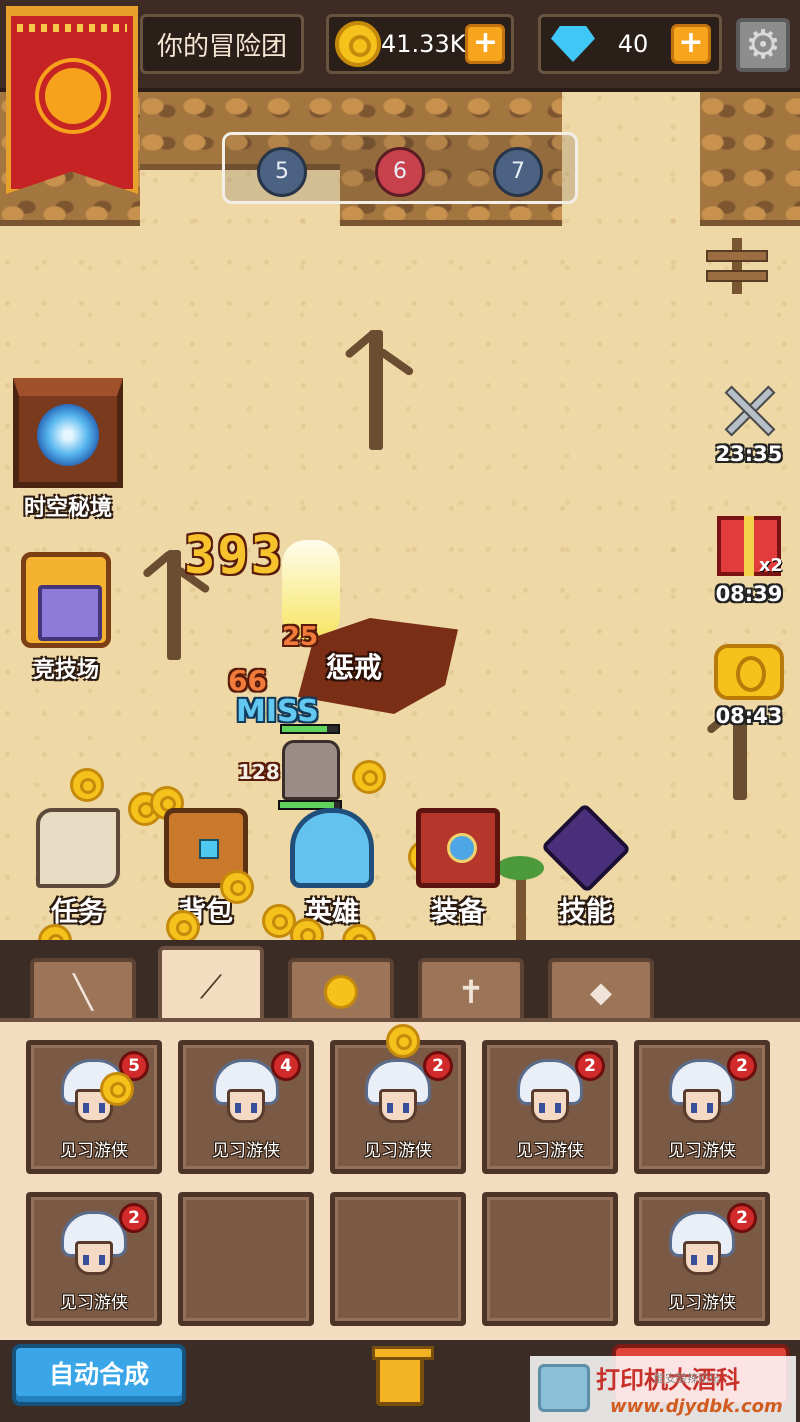 The height and width of the screenshot is (1422, 800). Describe the element at coordinates (663, 1389) in the screenshot. I see `site-watermark: 打印机大酒科 酷安酸辣论坛 www.djydbk.com` at that location.